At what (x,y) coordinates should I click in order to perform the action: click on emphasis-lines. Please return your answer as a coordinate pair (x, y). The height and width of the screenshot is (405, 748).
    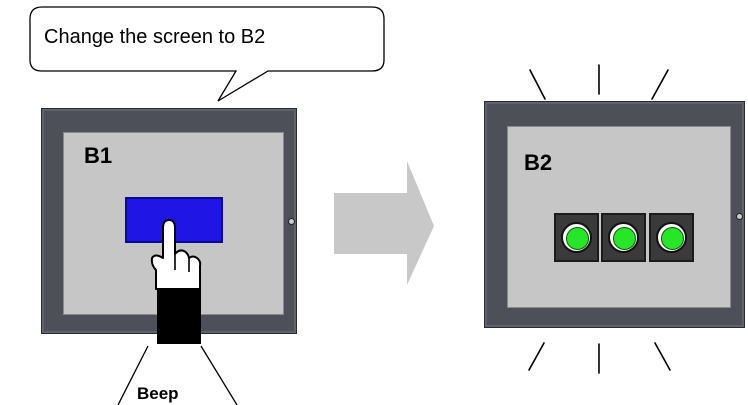
    Looking at the image, I should click on (599, 219).